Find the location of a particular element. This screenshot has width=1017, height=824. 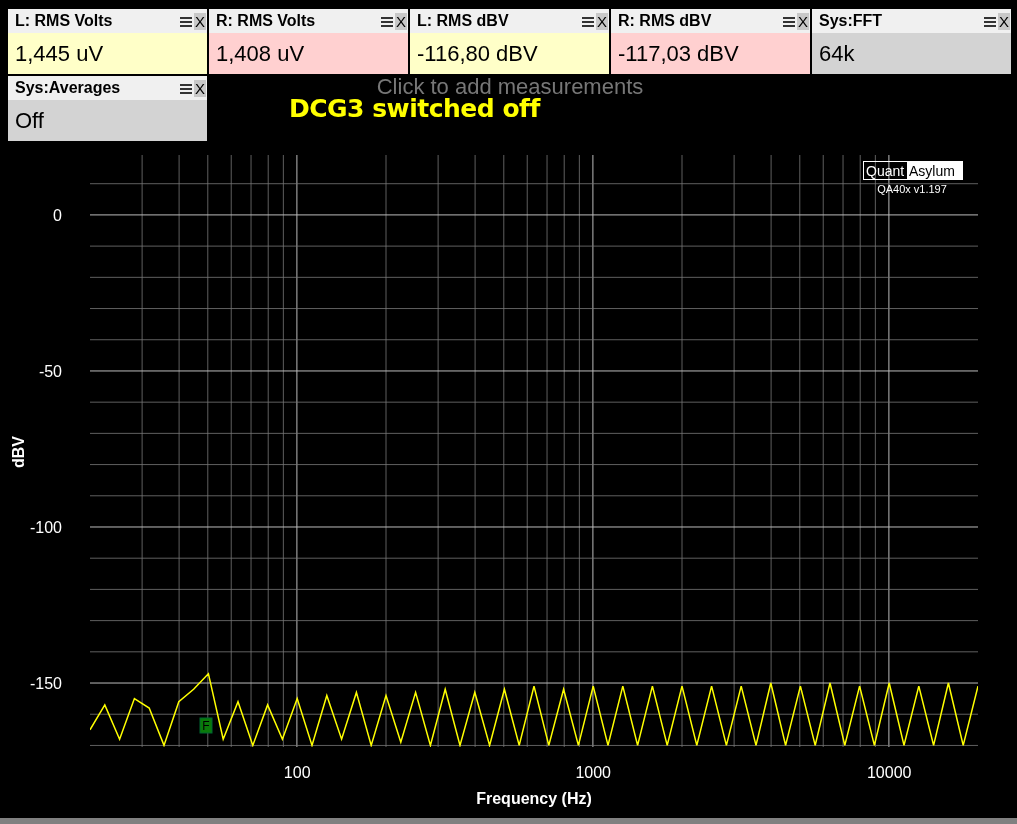

tile-title: R: RMS Volts is located at coordinates (266, 21).